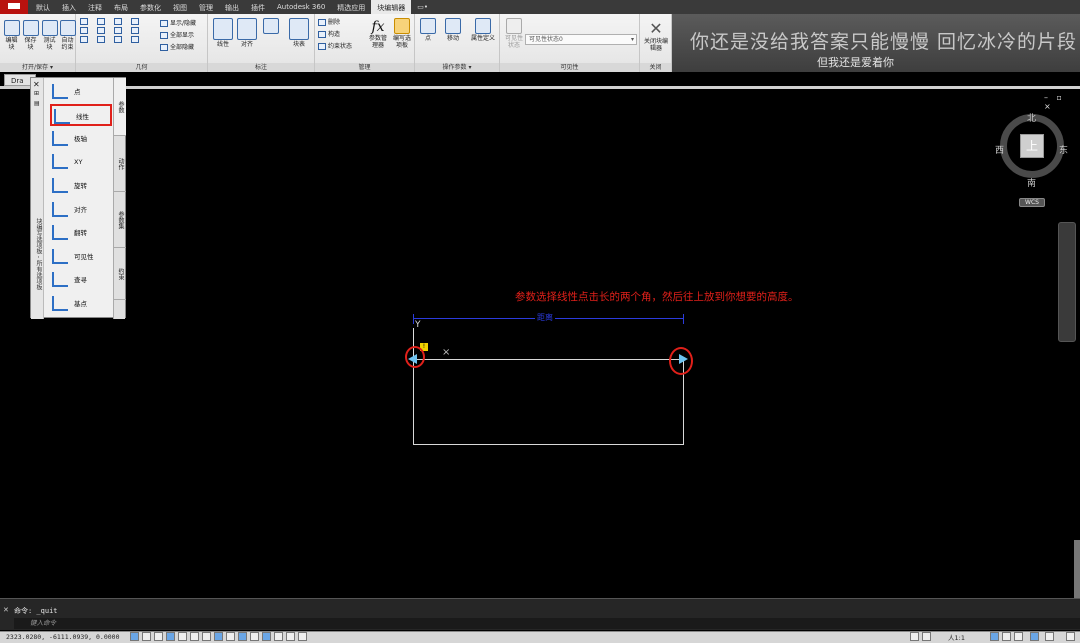  I want to click on palette-item-alignment: 对齐, so click(81, 210).